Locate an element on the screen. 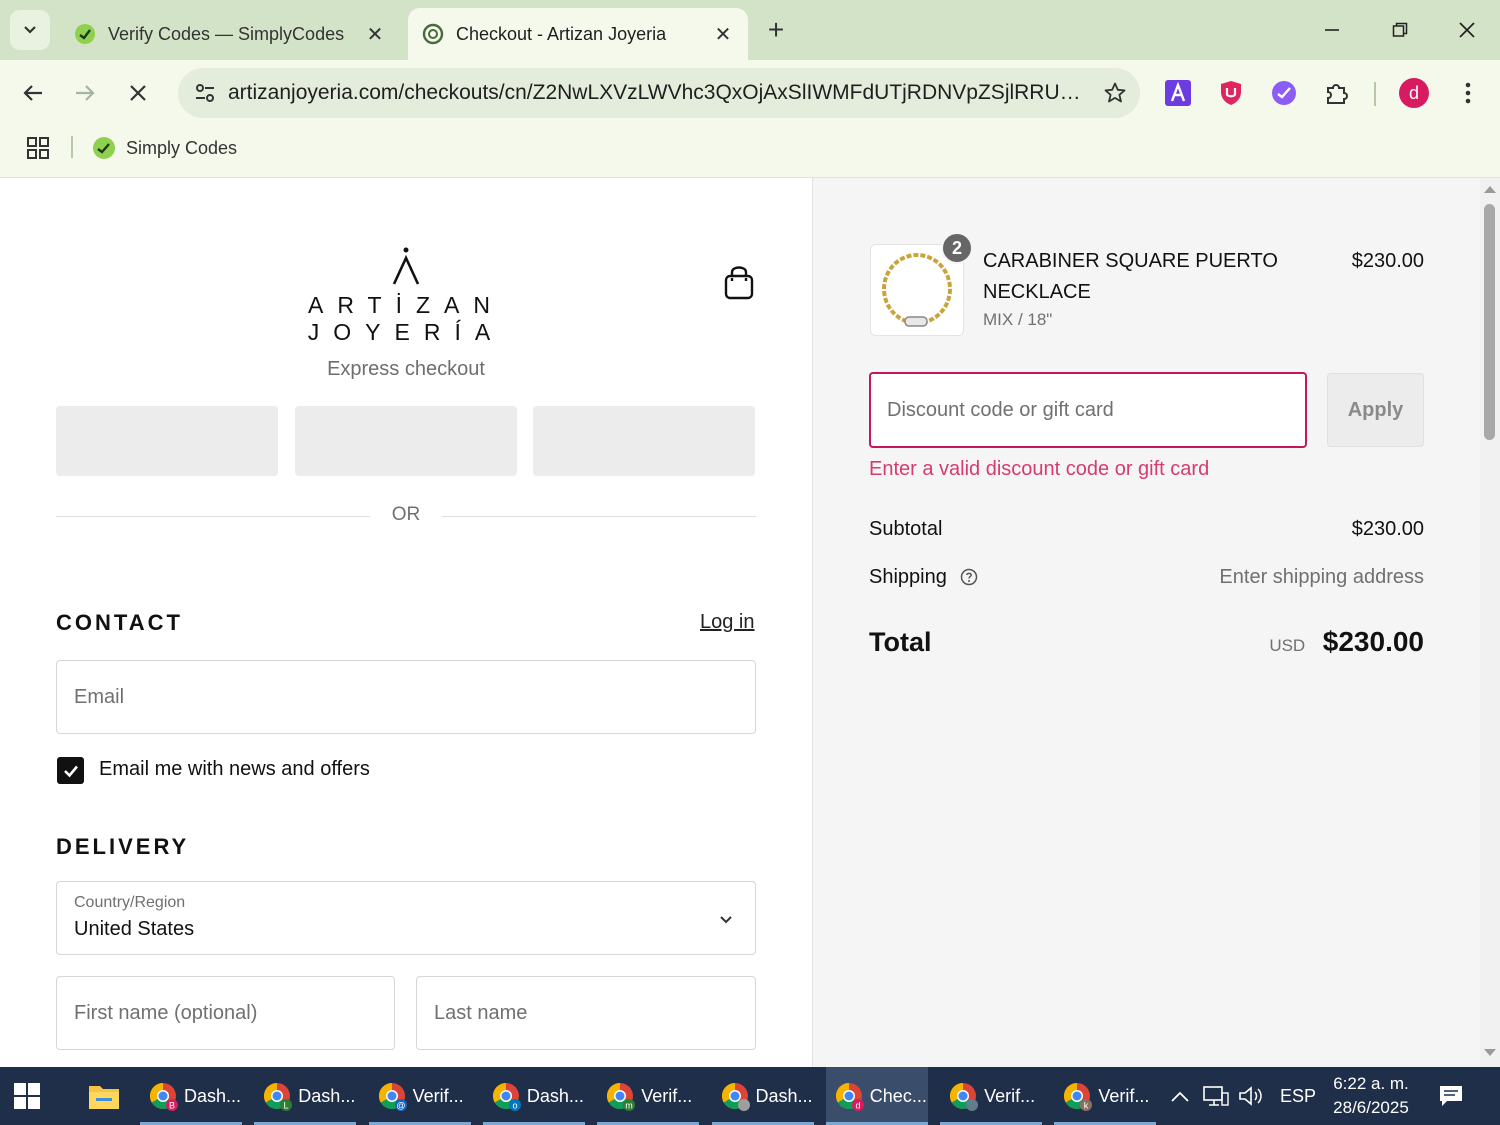  bookmark-simply-codes: Simply Codes is located at coordinates (164, 148).